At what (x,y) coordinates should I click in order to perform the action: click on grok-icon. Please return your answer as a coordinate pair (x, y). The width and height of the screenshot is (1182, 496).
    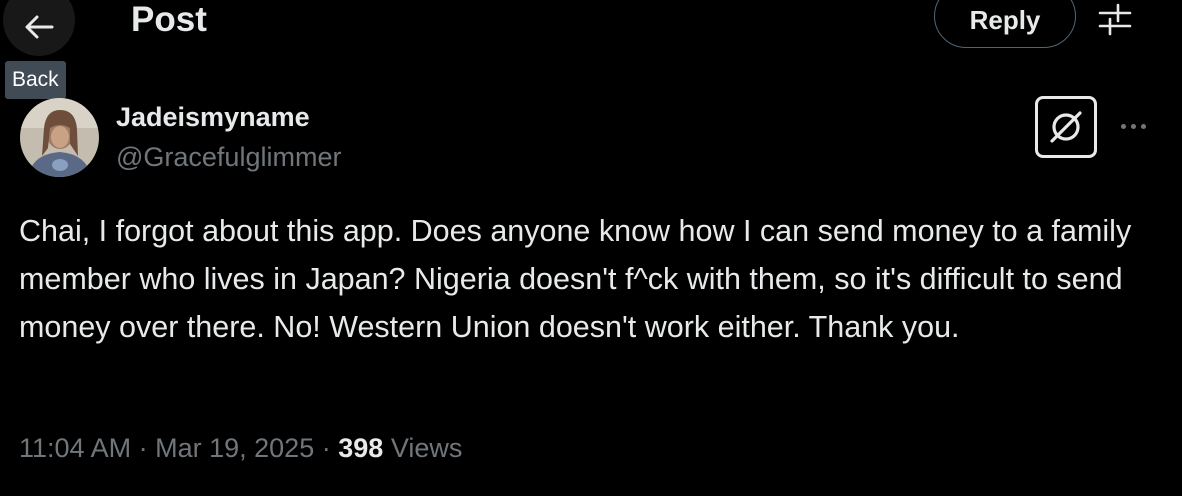
    Looking at the image, I should click on (1066, 127).